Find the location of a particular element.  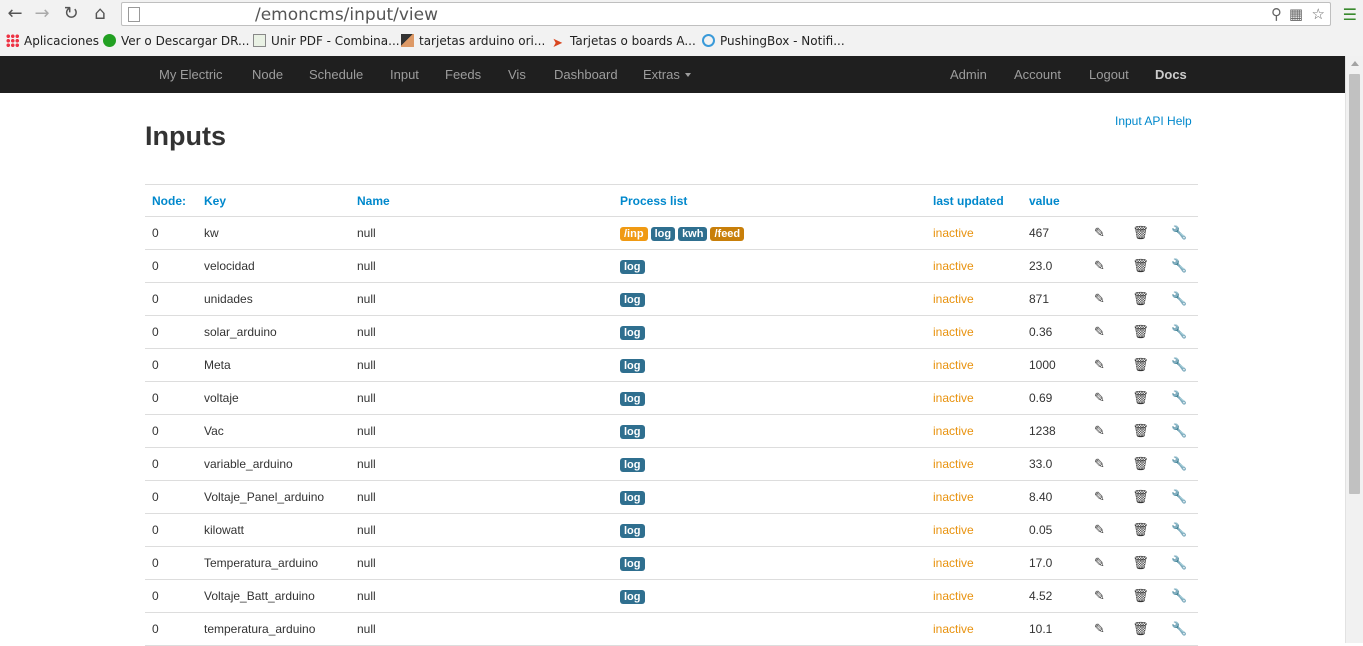

row-value: 0.36 is located at coordinates (1050, 332).